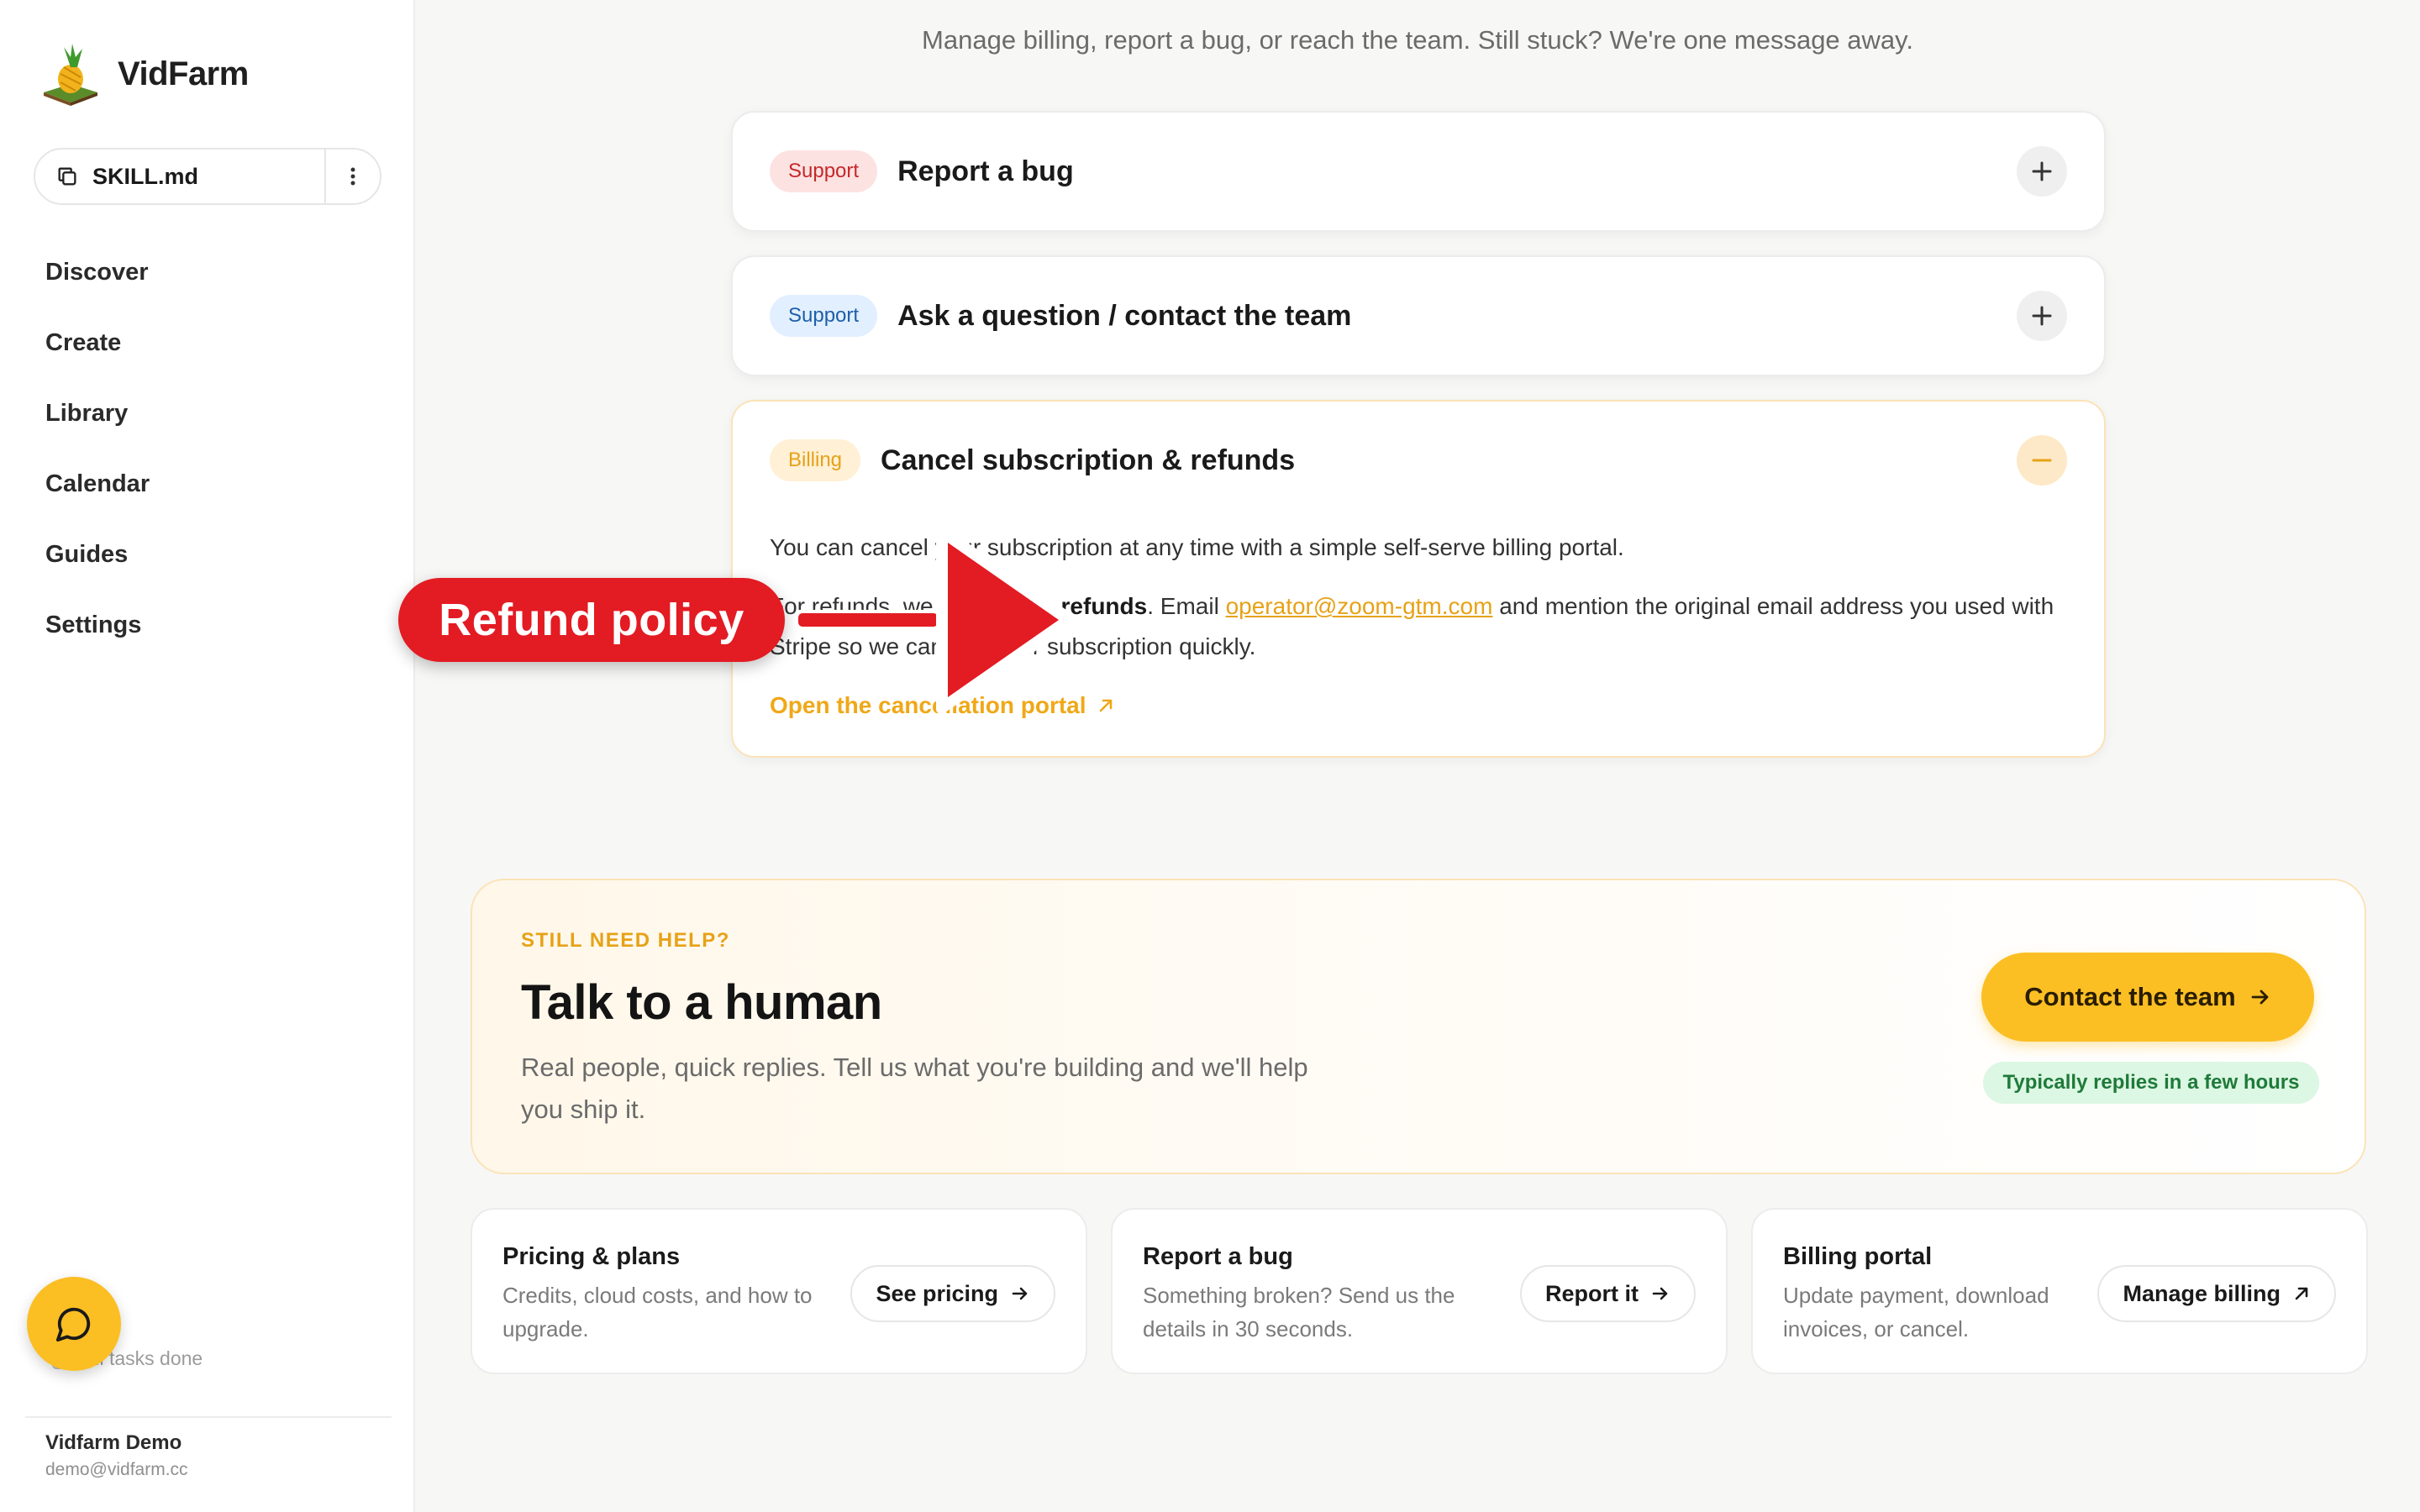 This screenshot has width=2420, height=1512. I want to click on annotation-callout: Refund policy, so click(591, 620).